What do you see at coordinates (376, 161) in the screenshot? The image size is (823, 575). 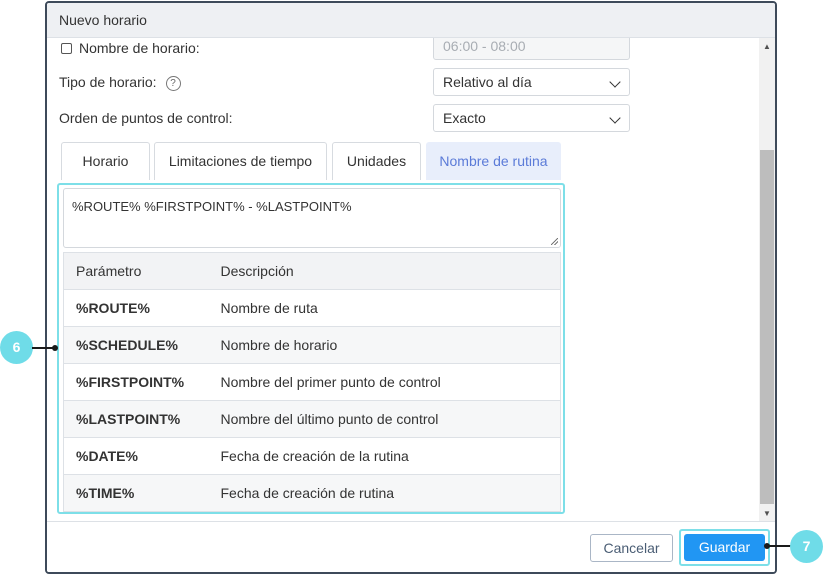 I see `tab-units: Unidades` at bounding box center [376, 161].